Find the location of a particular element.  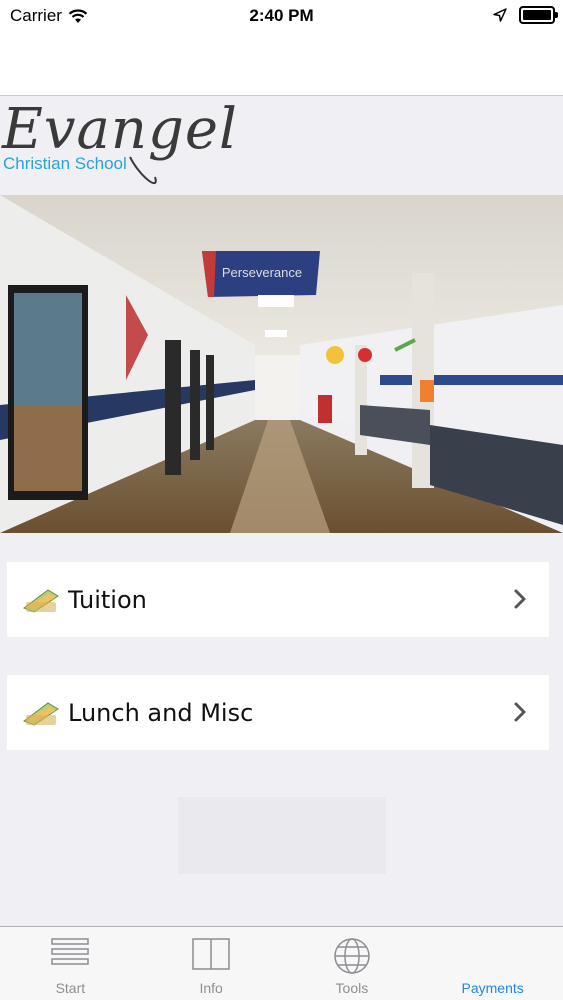

book-icon is located at coordinates (211, 954).